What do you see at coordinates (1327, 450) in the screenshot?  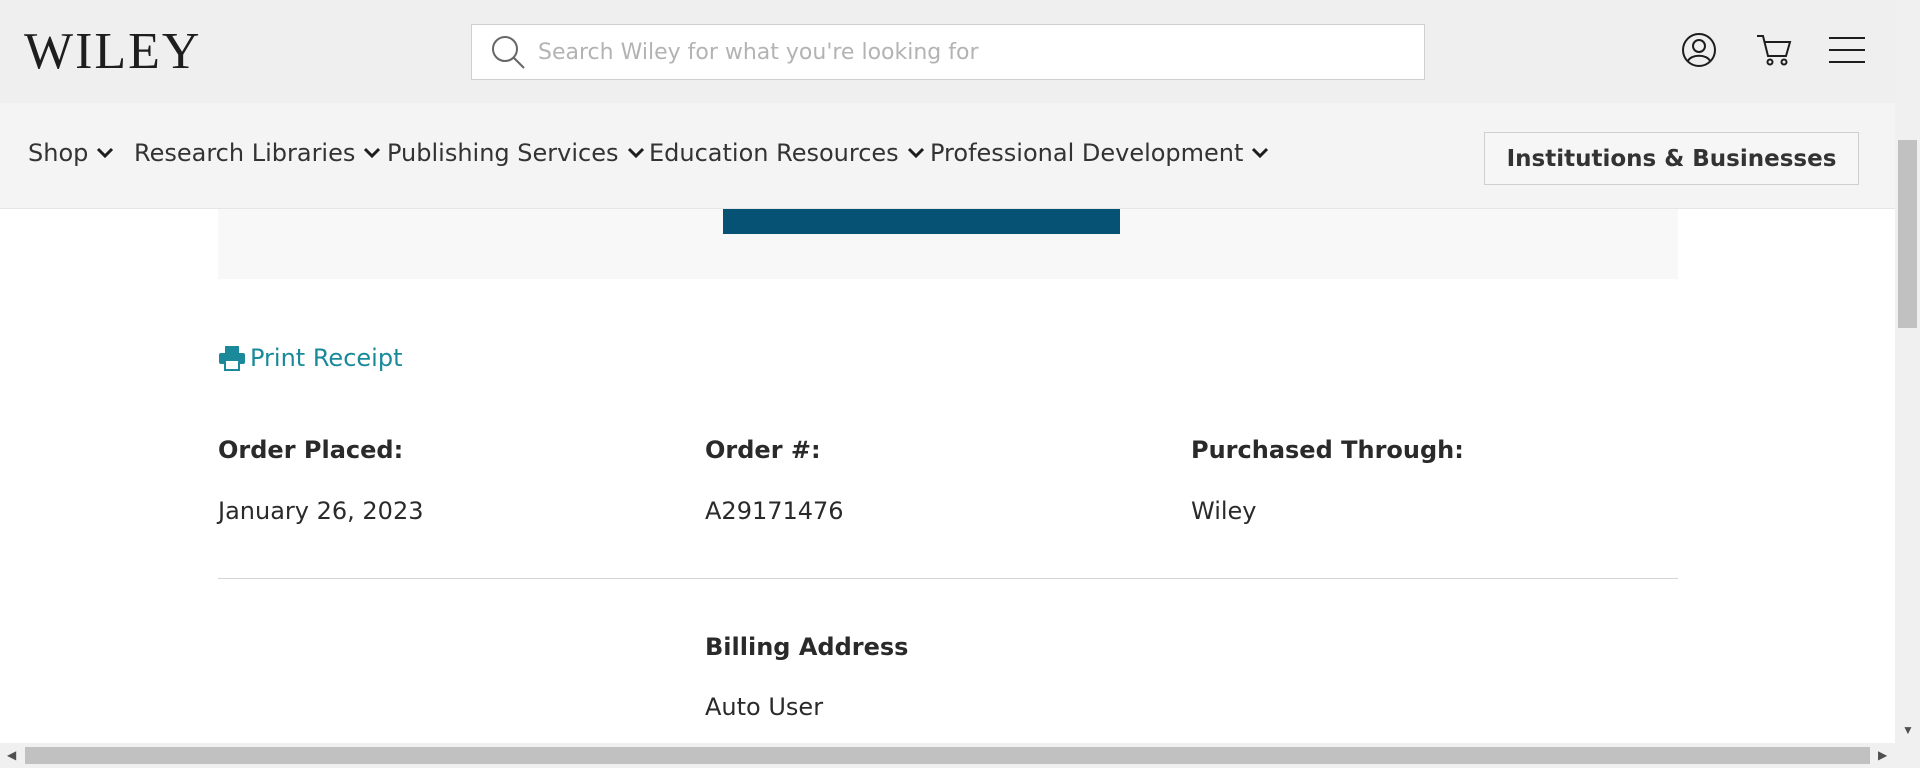 I see `purchased-through-label: Purchased Through:` at bounding box center [1327, 450].